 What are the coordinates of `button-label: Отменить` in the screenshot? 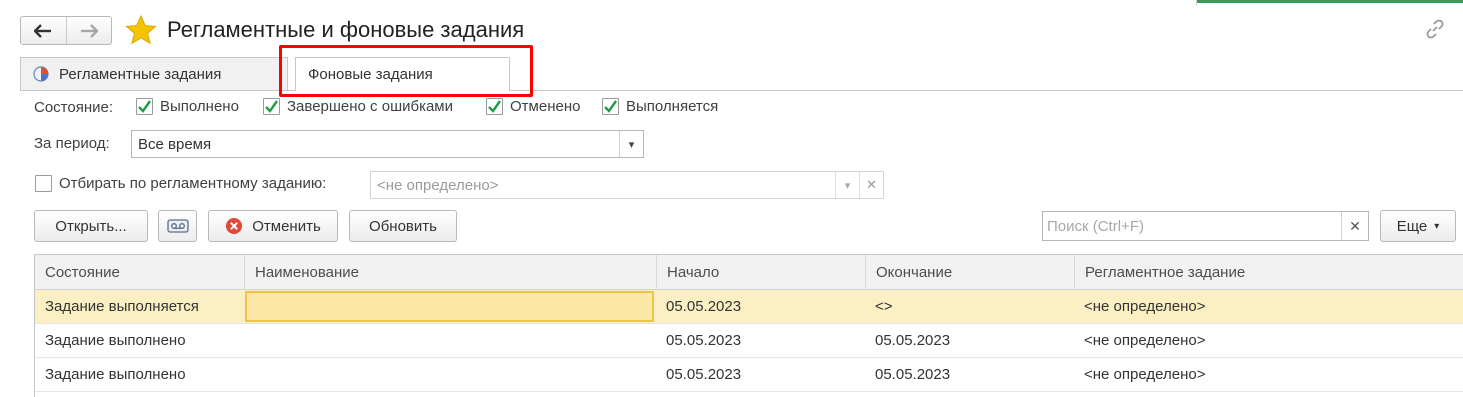 It's located at (286, 226).